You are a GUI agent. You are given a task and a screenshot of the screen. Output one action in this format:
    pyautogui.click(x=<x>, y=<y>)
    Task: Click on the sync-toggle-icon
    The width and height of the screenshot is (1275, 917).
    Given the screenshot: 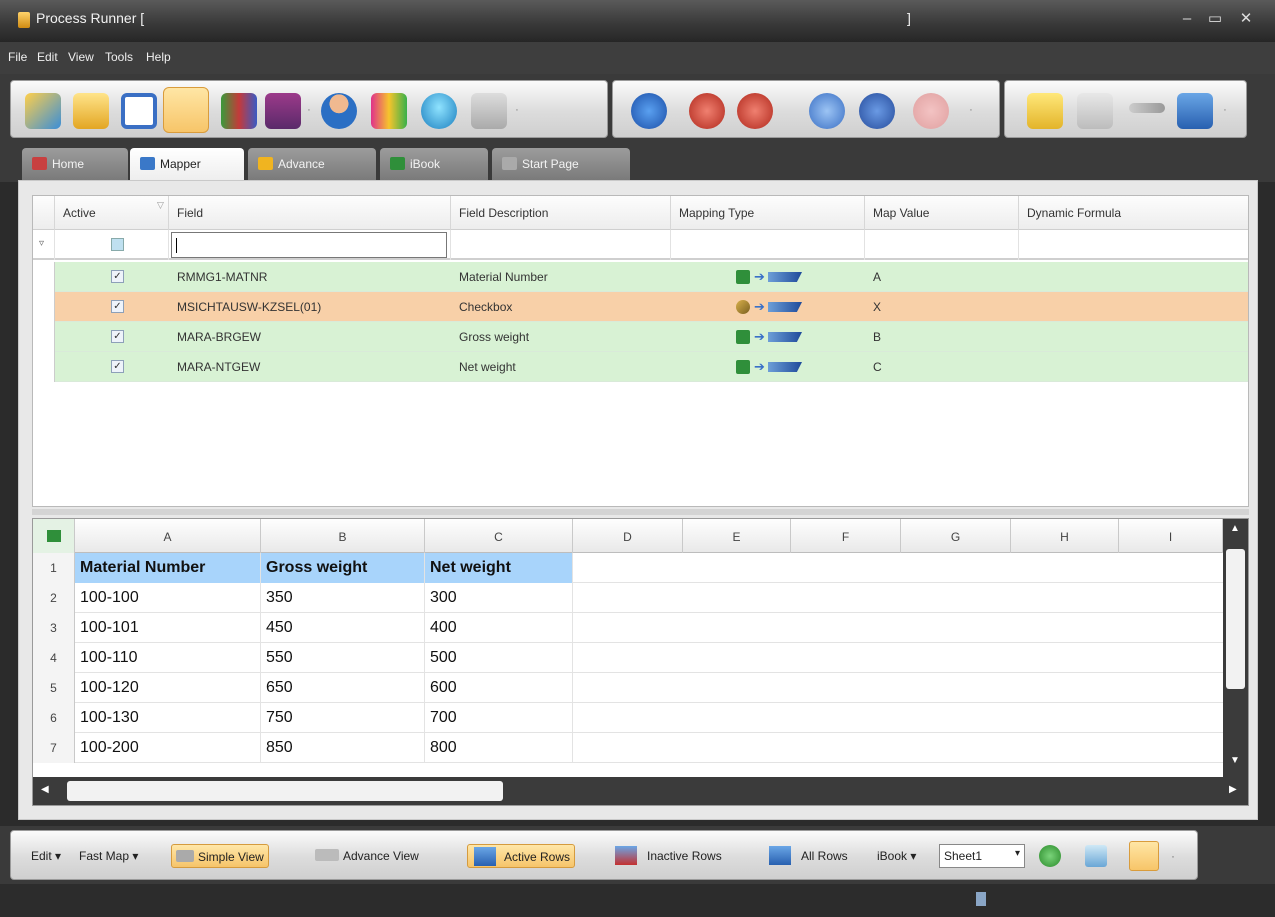 What is the action you would take?
    pyautogui.click(x=1144, y=856)
    